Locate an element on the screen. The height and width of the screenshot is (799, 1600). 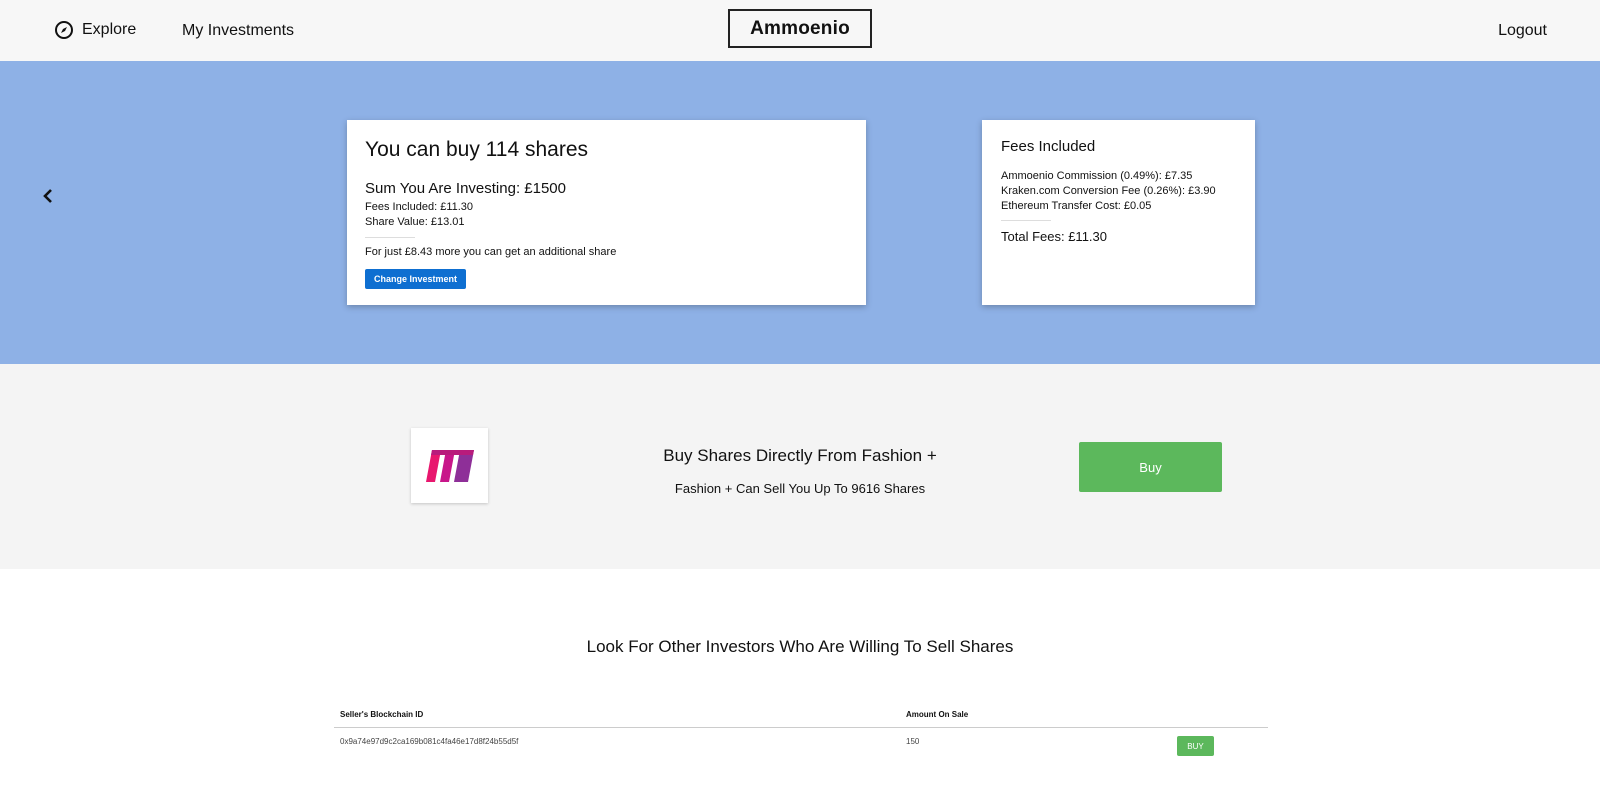
nav-logout: Logout is located at coordinates (1522, 31).